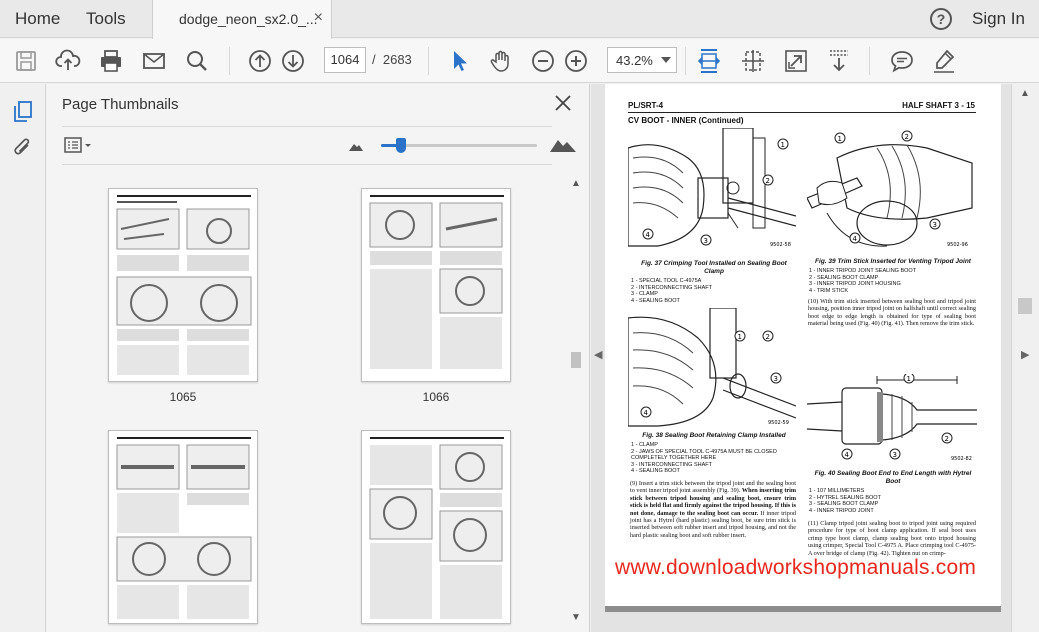 The height and width of the screenshot is (632, 1039). What do you see at coordinates (845, 497) in the screenshot?
I see `legend-item: 2 - HYTREL SEALING BOOT` at bounding box center [845, 497].